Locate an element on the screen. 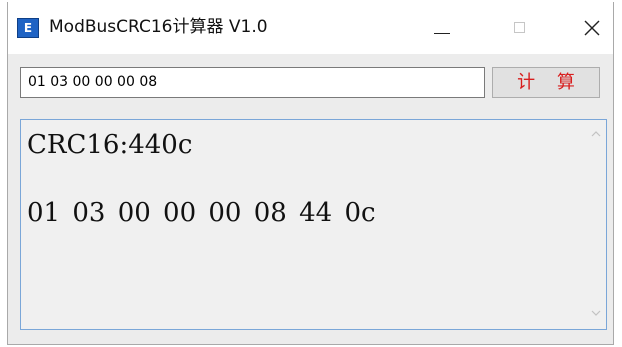  maximize-icon is located at coordinates (519, 27).